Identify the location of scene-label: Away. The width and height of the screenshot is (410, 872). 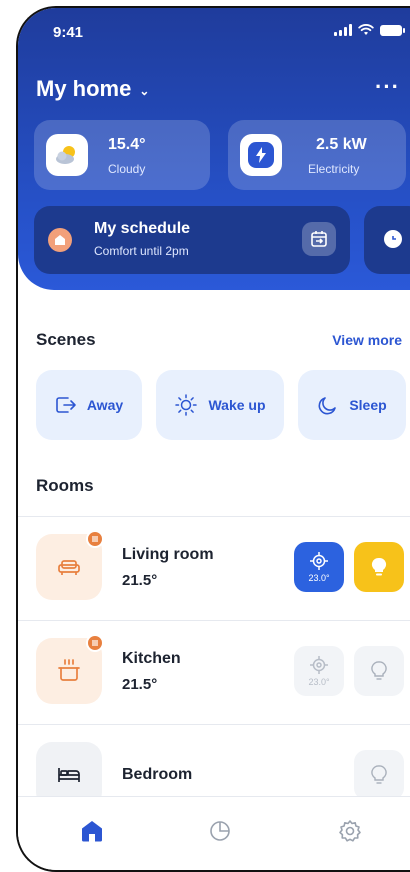
(105, 405).